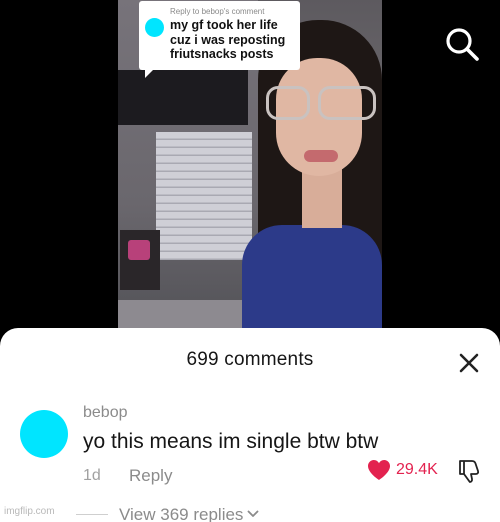  What do you see at coordinates (462, 44) in the screenshot?
I see `search-icon` at bounding box center [462, 44].